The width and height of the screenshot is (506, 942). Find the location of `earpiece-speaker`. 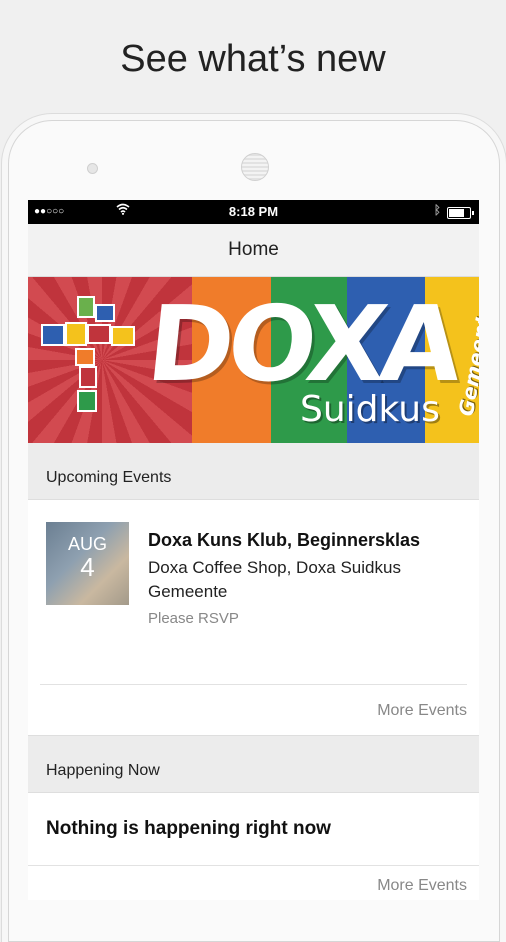

earpiece-speaker is located at coordinates (255, 167).